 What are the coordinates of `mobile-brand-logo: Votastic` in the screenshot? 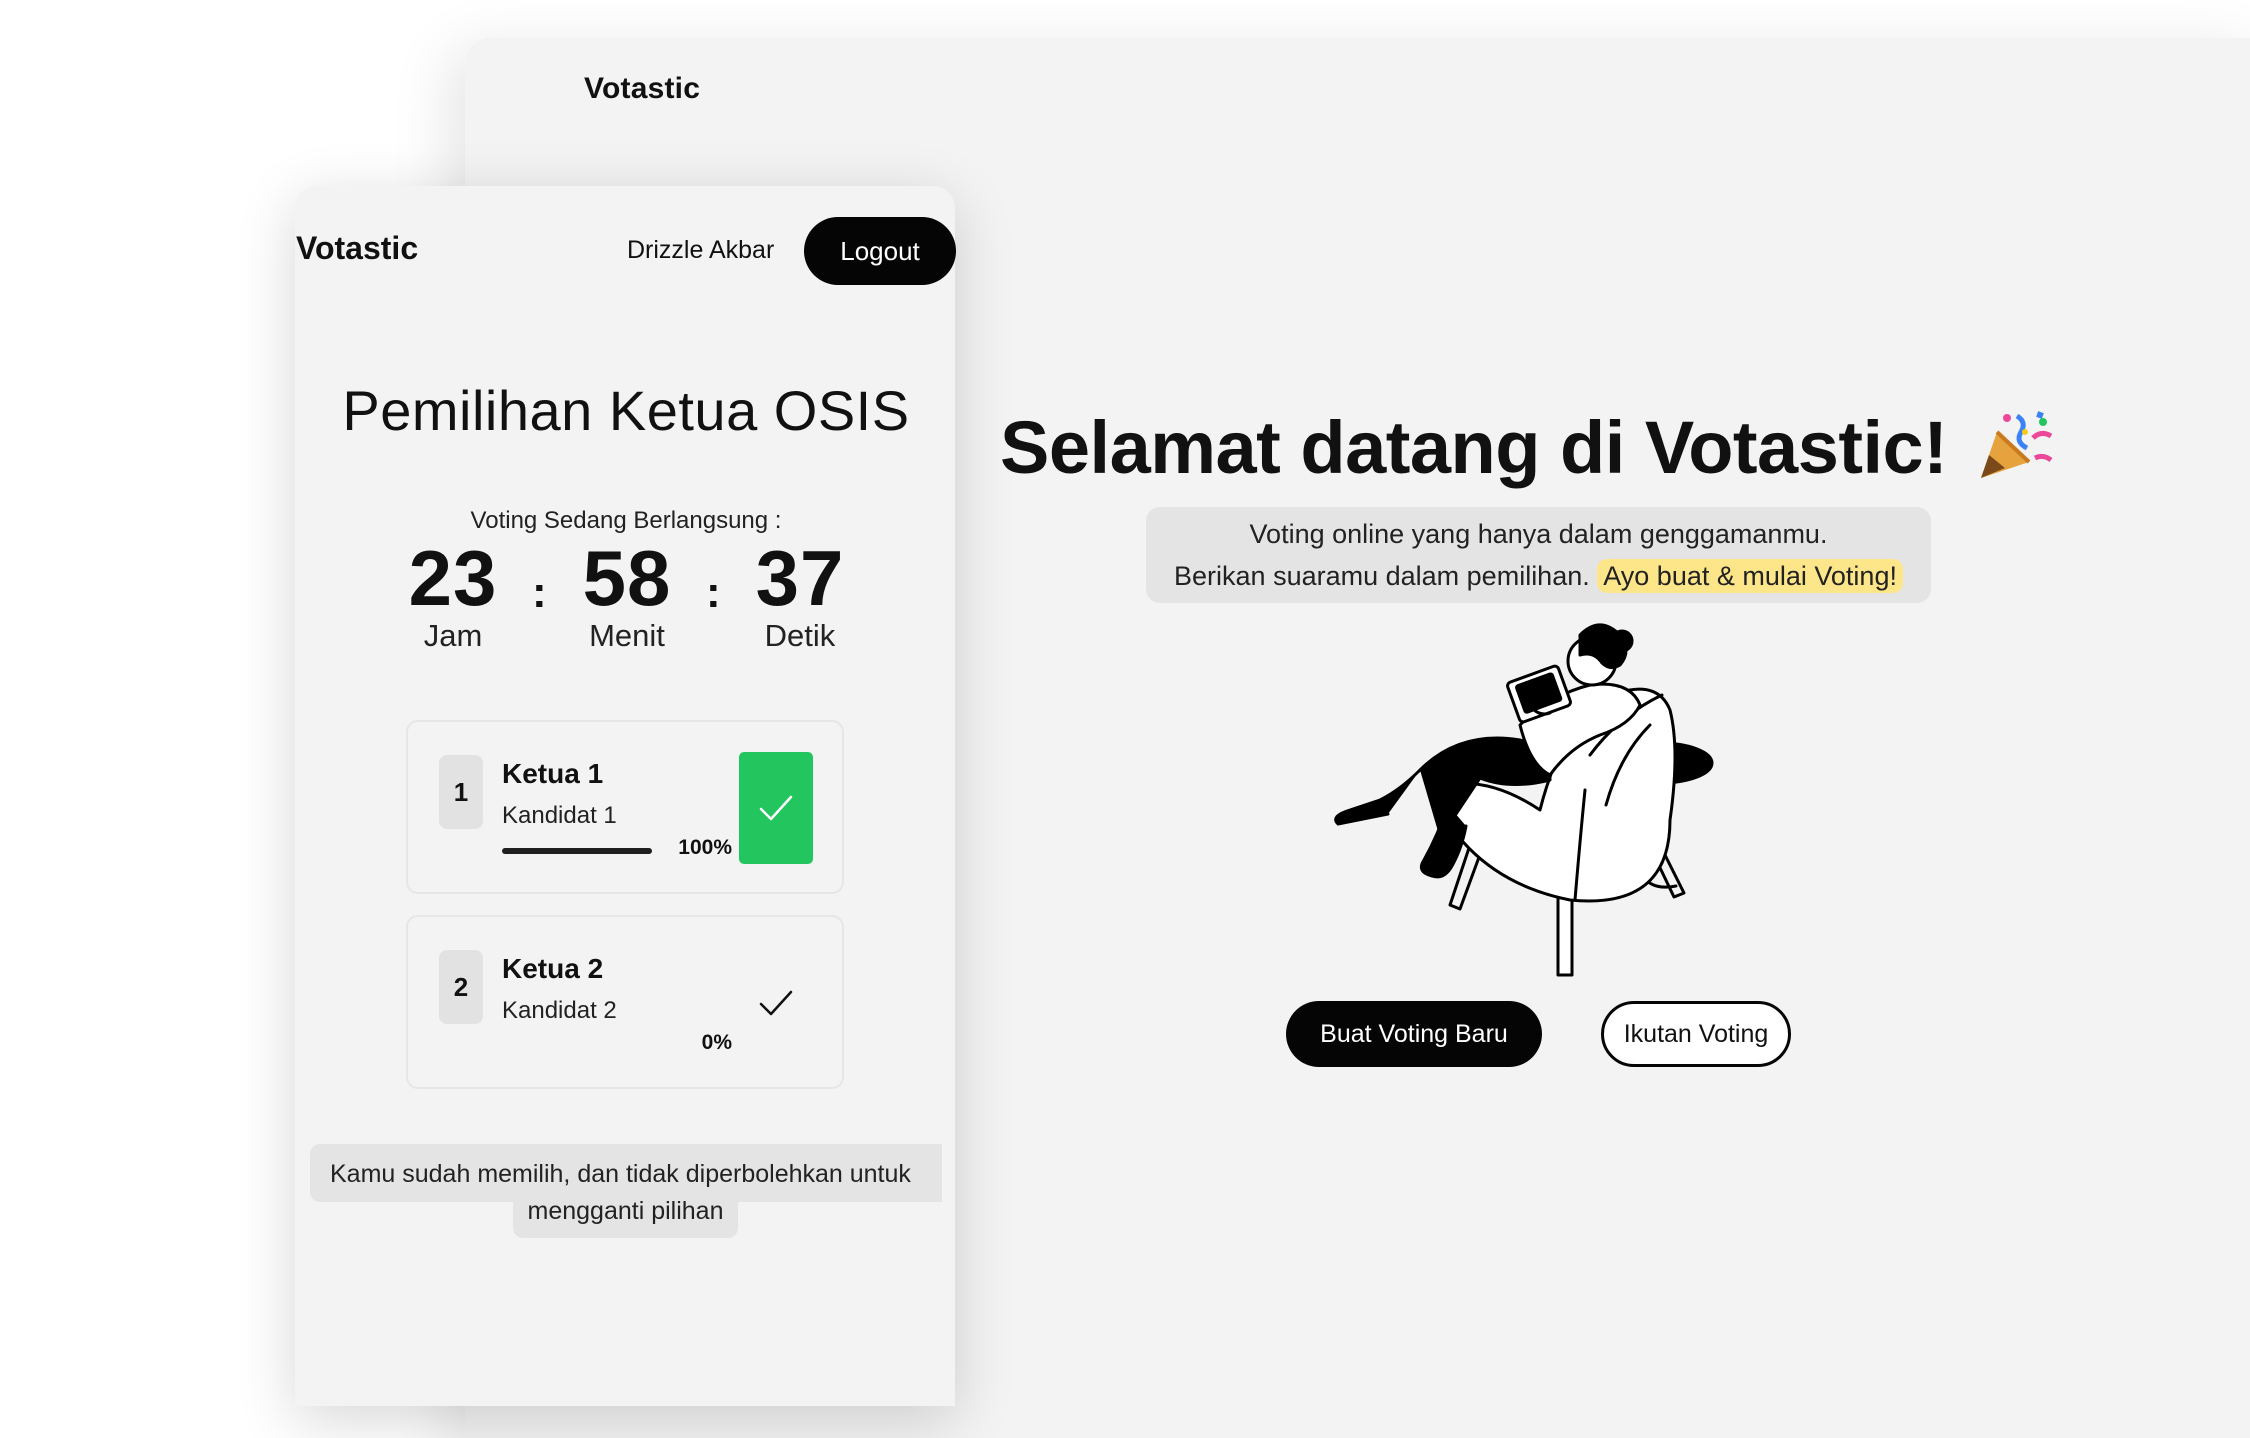 It's located at (357, 248).